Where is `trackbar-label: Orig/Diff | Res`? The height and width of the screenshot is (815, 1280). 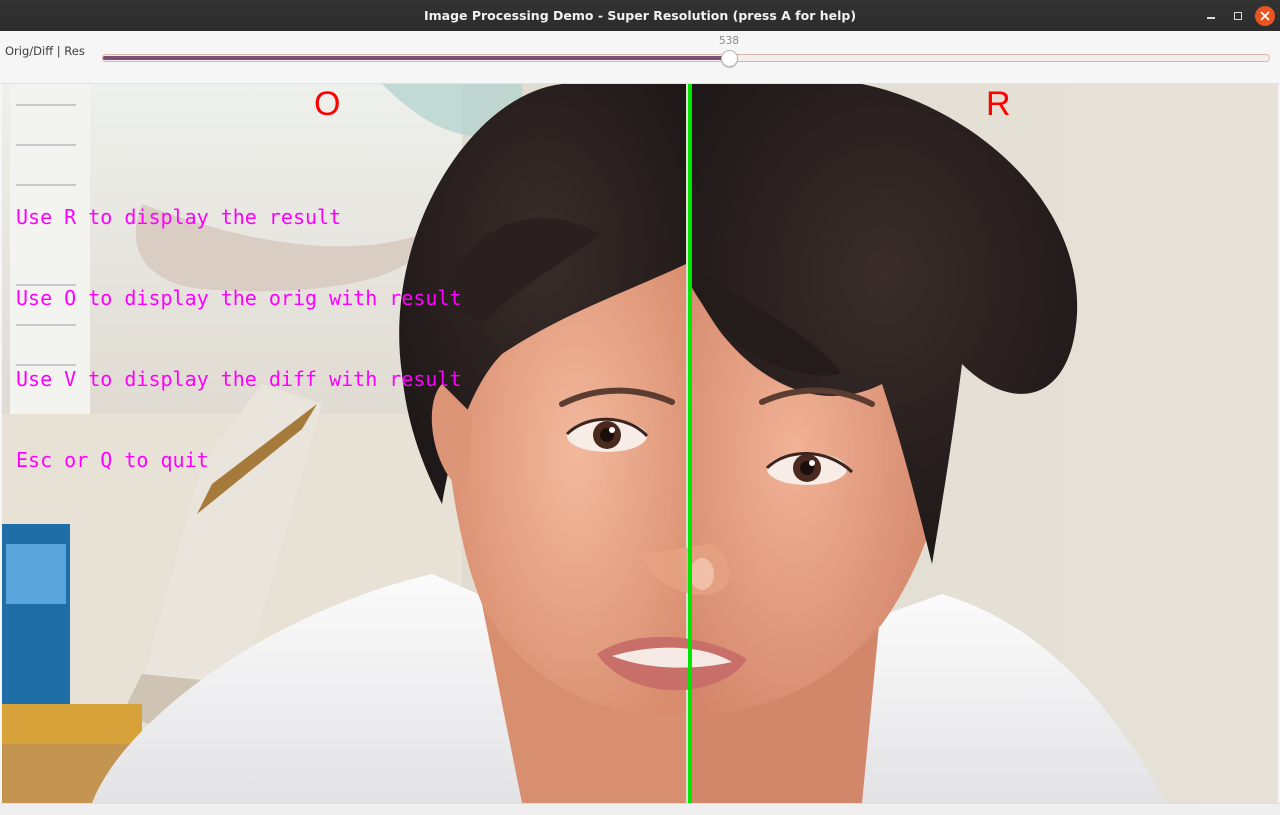 trackbar-label: Orig/Diff | Res is located at coordinates (45, 51).